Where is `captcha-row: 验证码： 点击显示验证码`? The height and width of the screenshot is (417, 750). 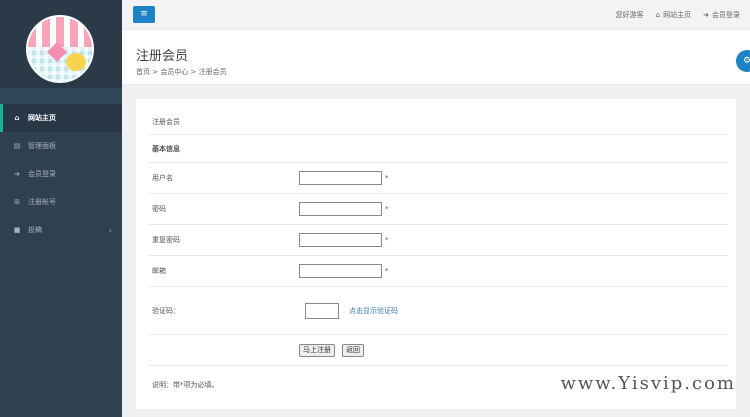
captcha-row: 验证码： 点击显示验证码 is located at coordinates (438, 311).